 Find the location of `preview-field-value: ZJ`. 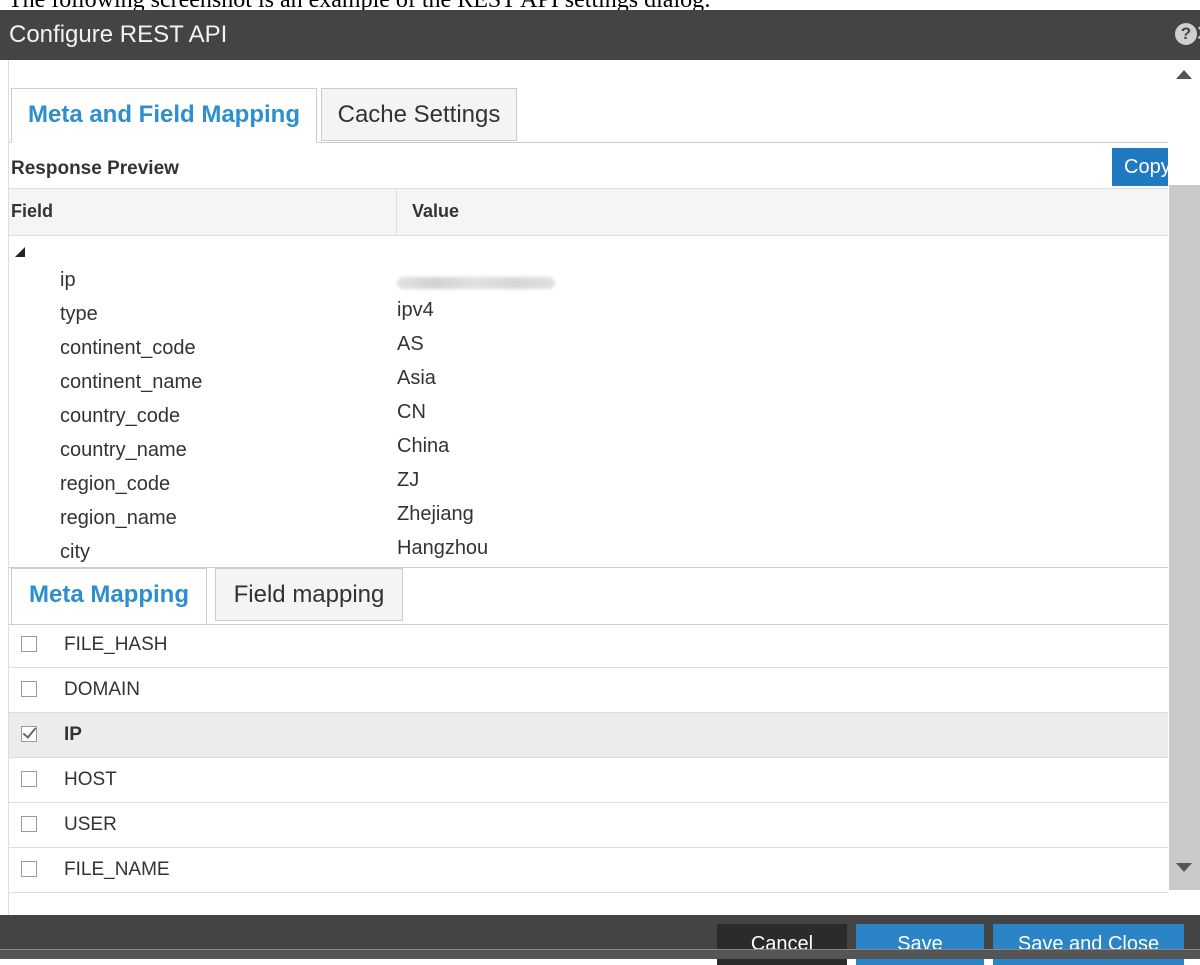

preview-field-value: ZJ is located at coordinates (408, 480).